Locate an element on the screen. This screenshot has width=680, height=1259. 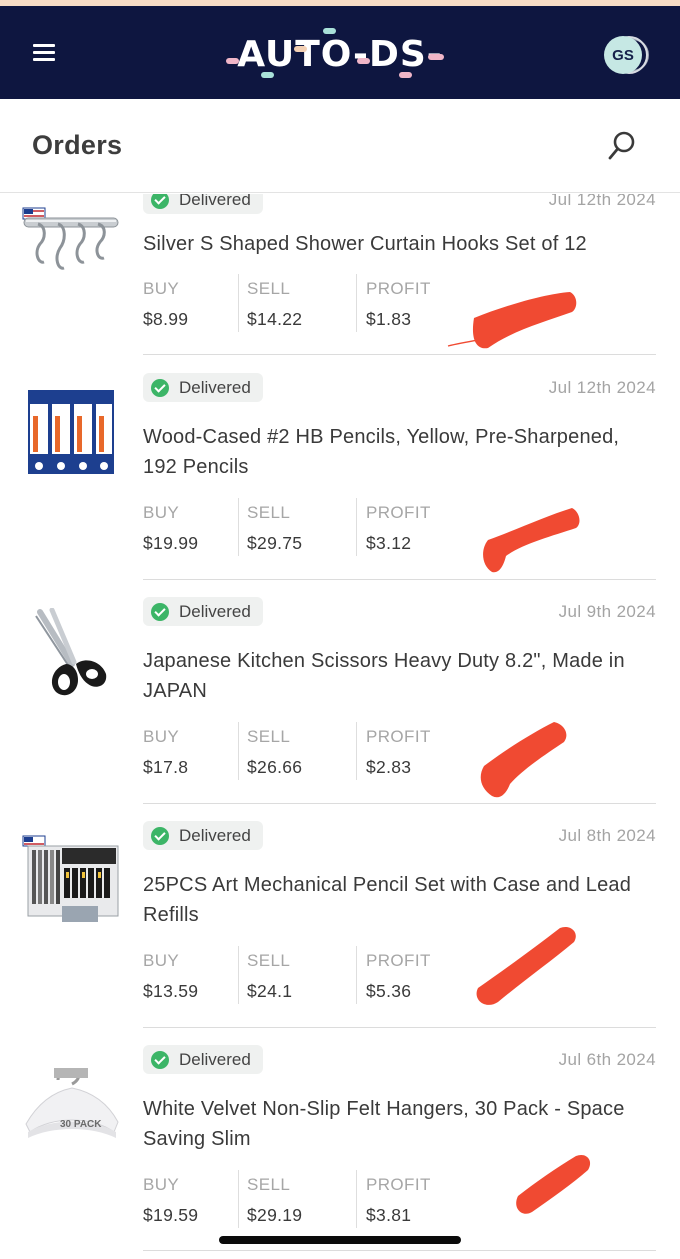
order-date: Jul 6th 2024 is located at coordinates (607, 1059).